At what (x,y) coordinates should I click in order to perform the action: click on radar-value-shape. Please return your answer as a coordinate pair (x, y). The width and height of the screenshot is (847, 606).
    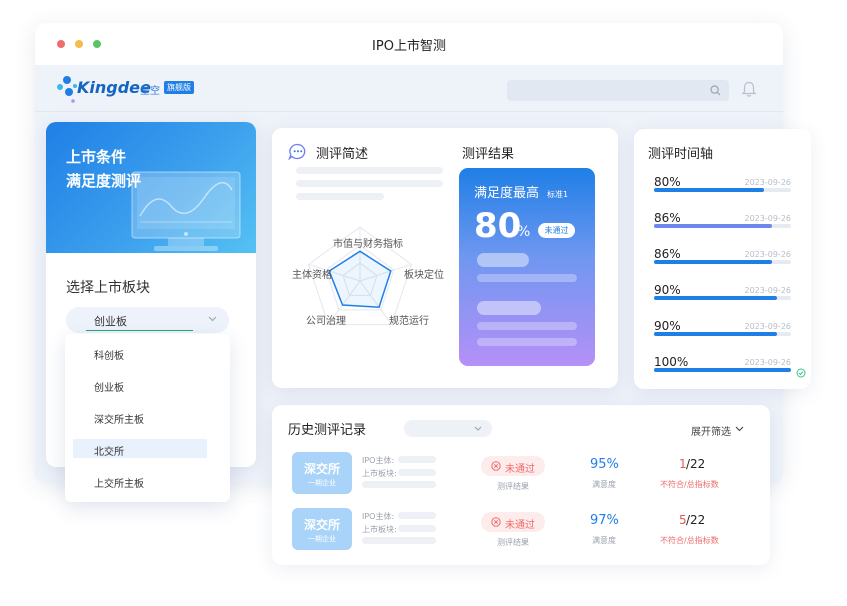
    Looking at the image, I should click on (360, 279).